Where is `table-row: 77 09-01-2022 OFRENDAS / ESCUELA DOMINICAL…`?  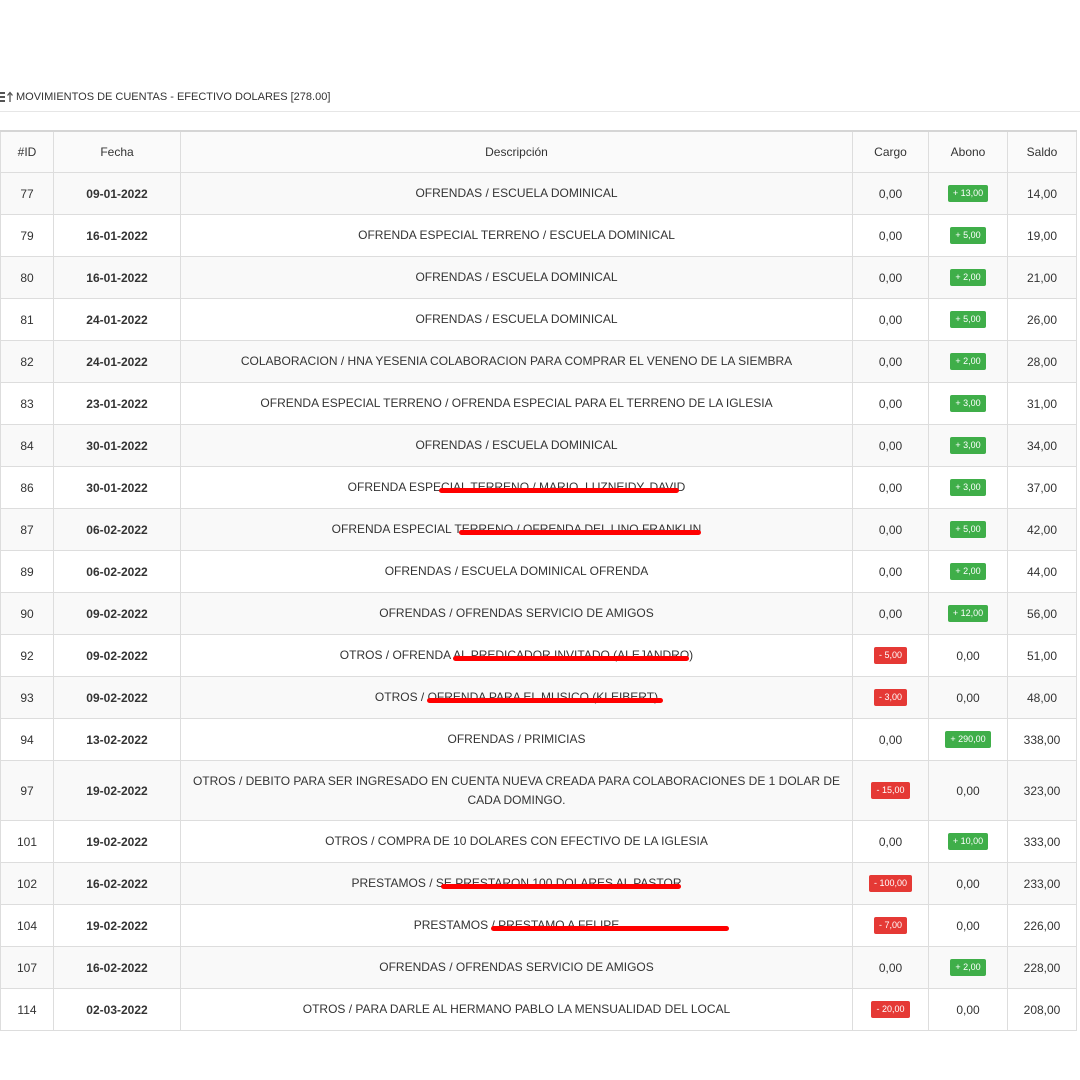 table-row: 77 09-01-2022 OFRENDAS / ESCUELA DOMINICAL… is located at coordinates (538, 193).